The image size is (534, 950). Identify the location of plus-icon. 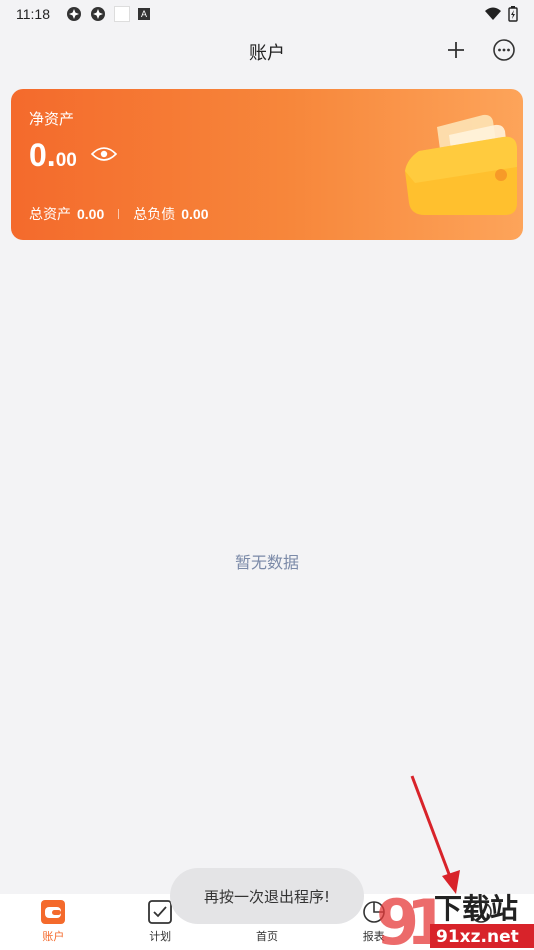
(456, 50).